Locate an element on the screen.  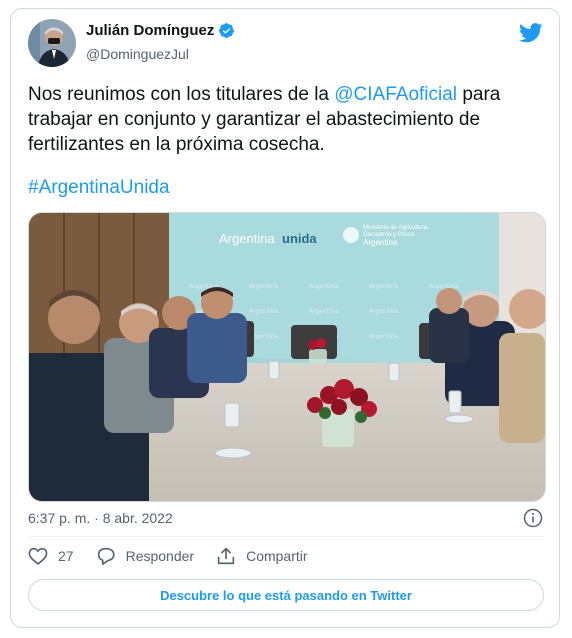
tweet-timestamp: 6:37 p. m. · 8 abr. 2022 is located at coordinates (100, 518).